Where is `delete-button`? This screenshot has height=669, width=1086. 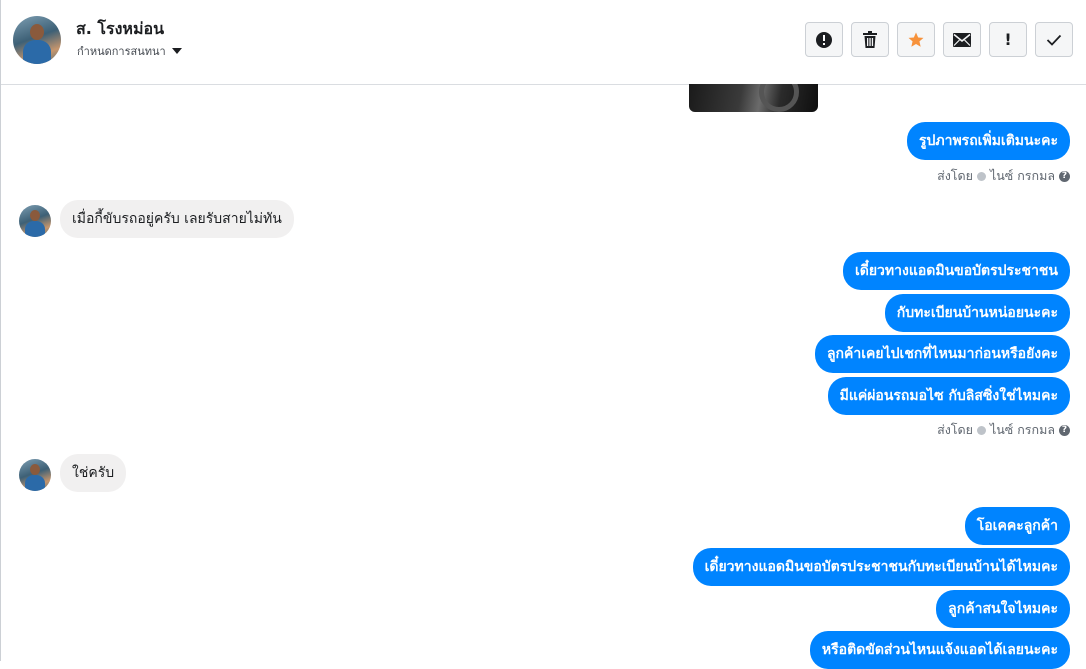
delete-button is located at coordinates (870, 39).